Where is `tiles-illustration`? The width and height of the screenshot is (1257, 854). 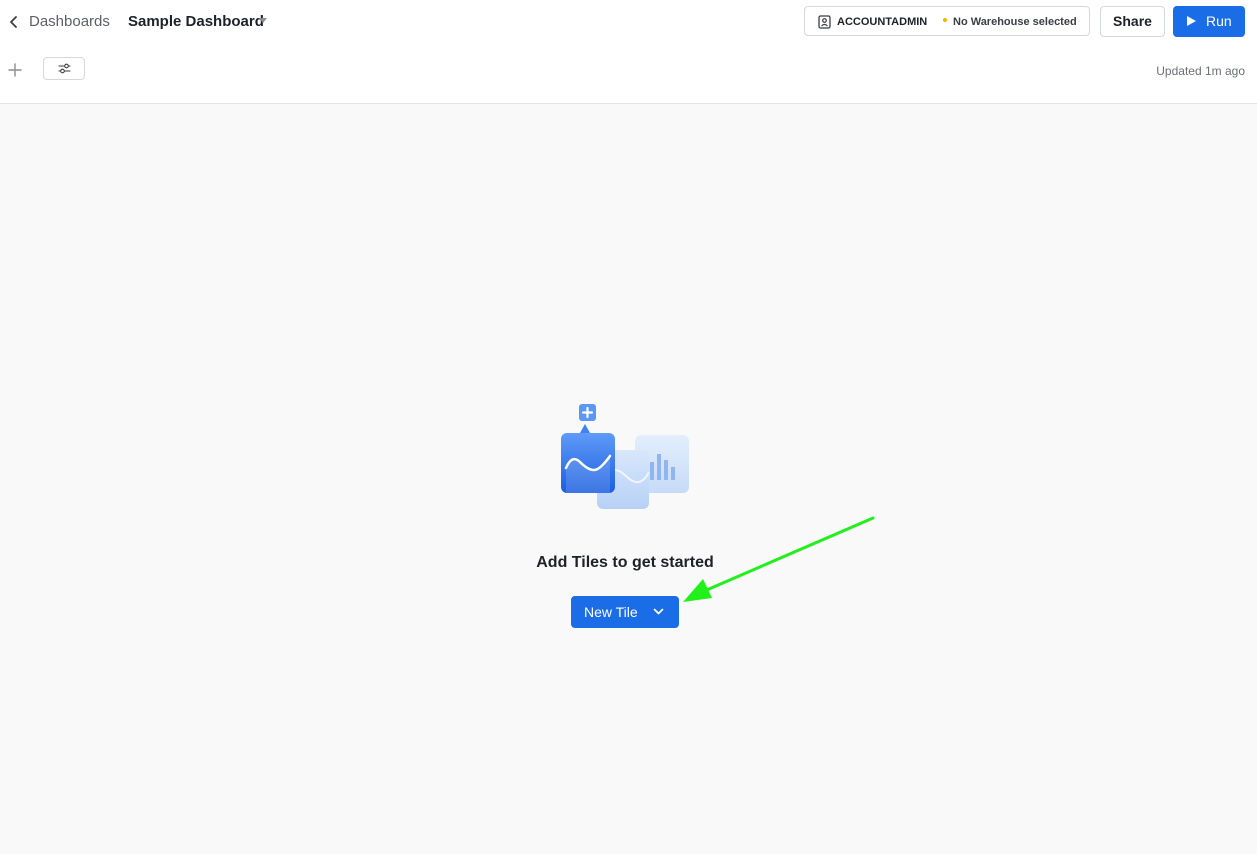
tiles-illustration is located at coordinates (625, 456).